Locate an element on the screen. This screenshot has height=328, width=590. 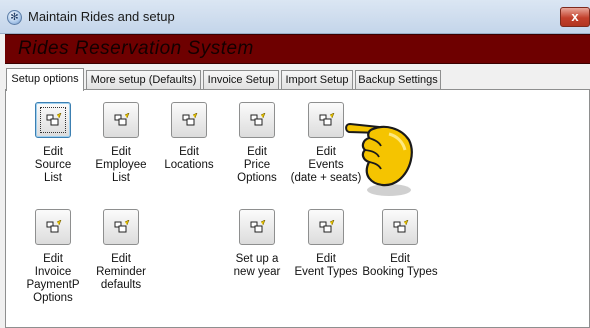
edit-events-button is located at coordinates (326, 120).